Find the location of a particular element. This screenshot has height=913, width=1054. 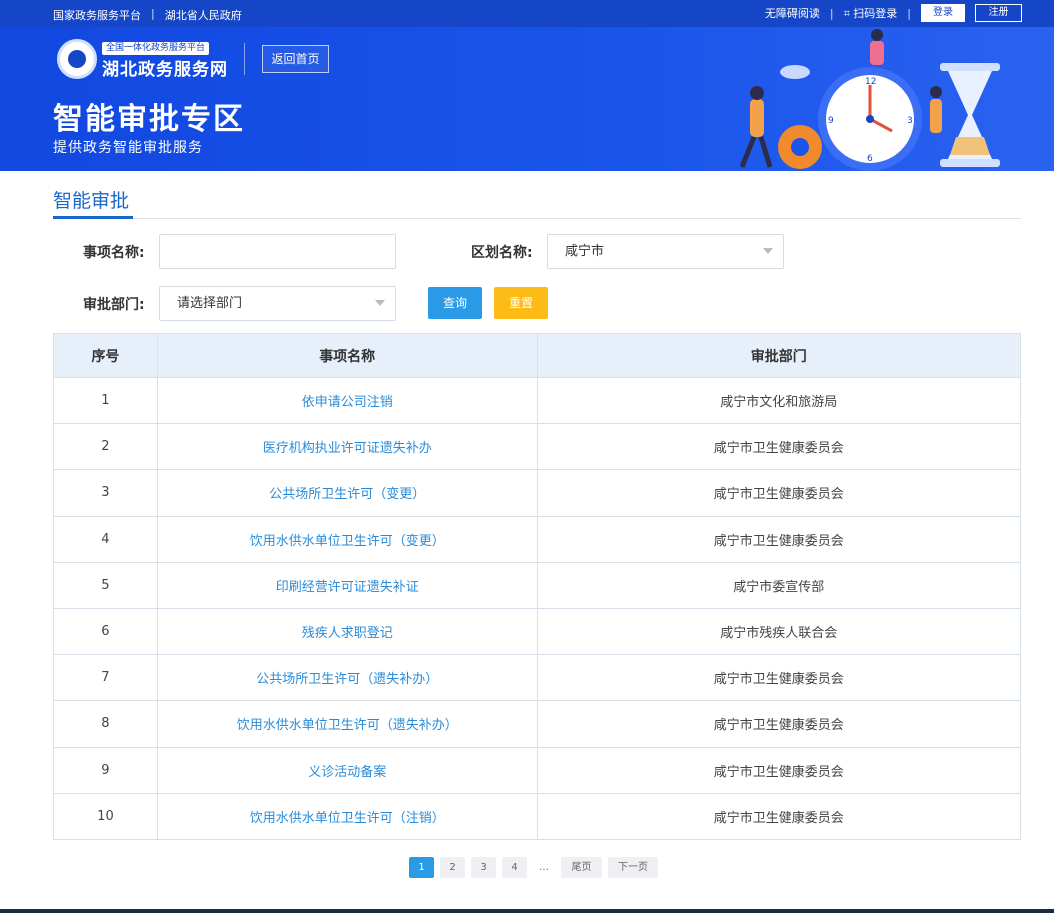

clock-illustration-icon: 12 3 6 9 is located at coordinates (869, 100).